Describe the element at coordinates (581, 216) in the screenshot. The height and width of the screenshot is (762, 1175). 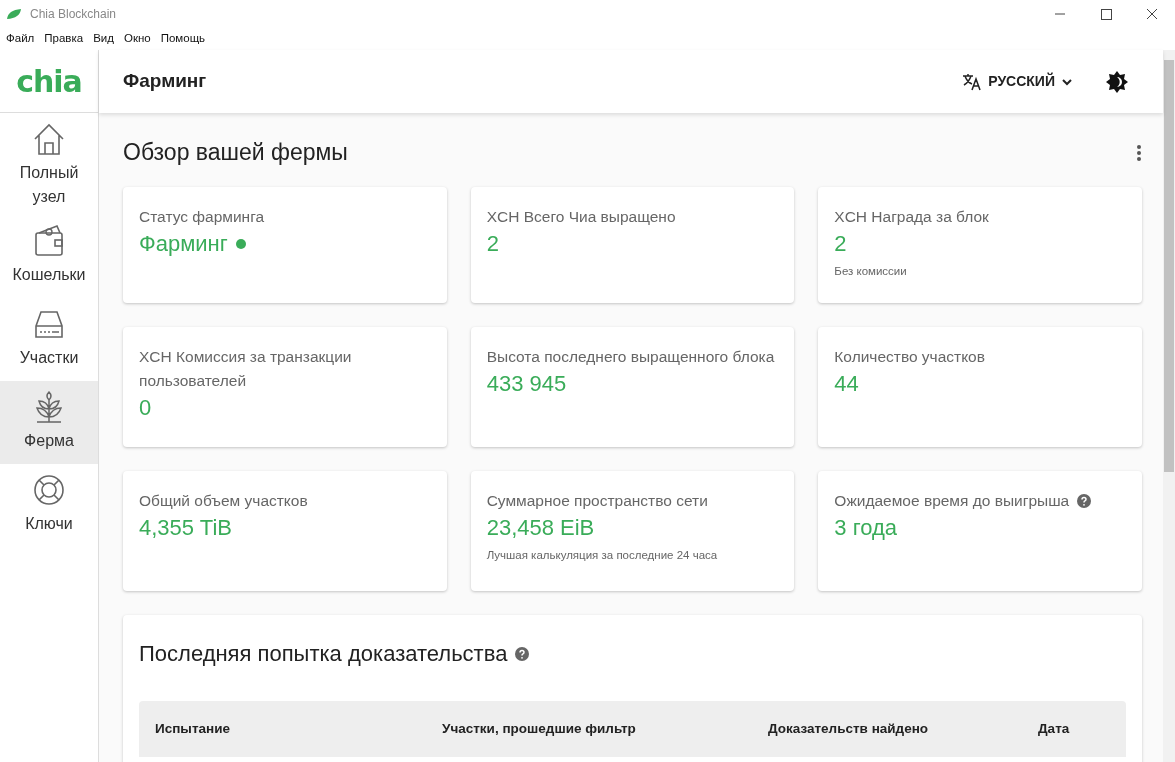
I see `stat-label: XCH Всего Чиа выращено` at that location.